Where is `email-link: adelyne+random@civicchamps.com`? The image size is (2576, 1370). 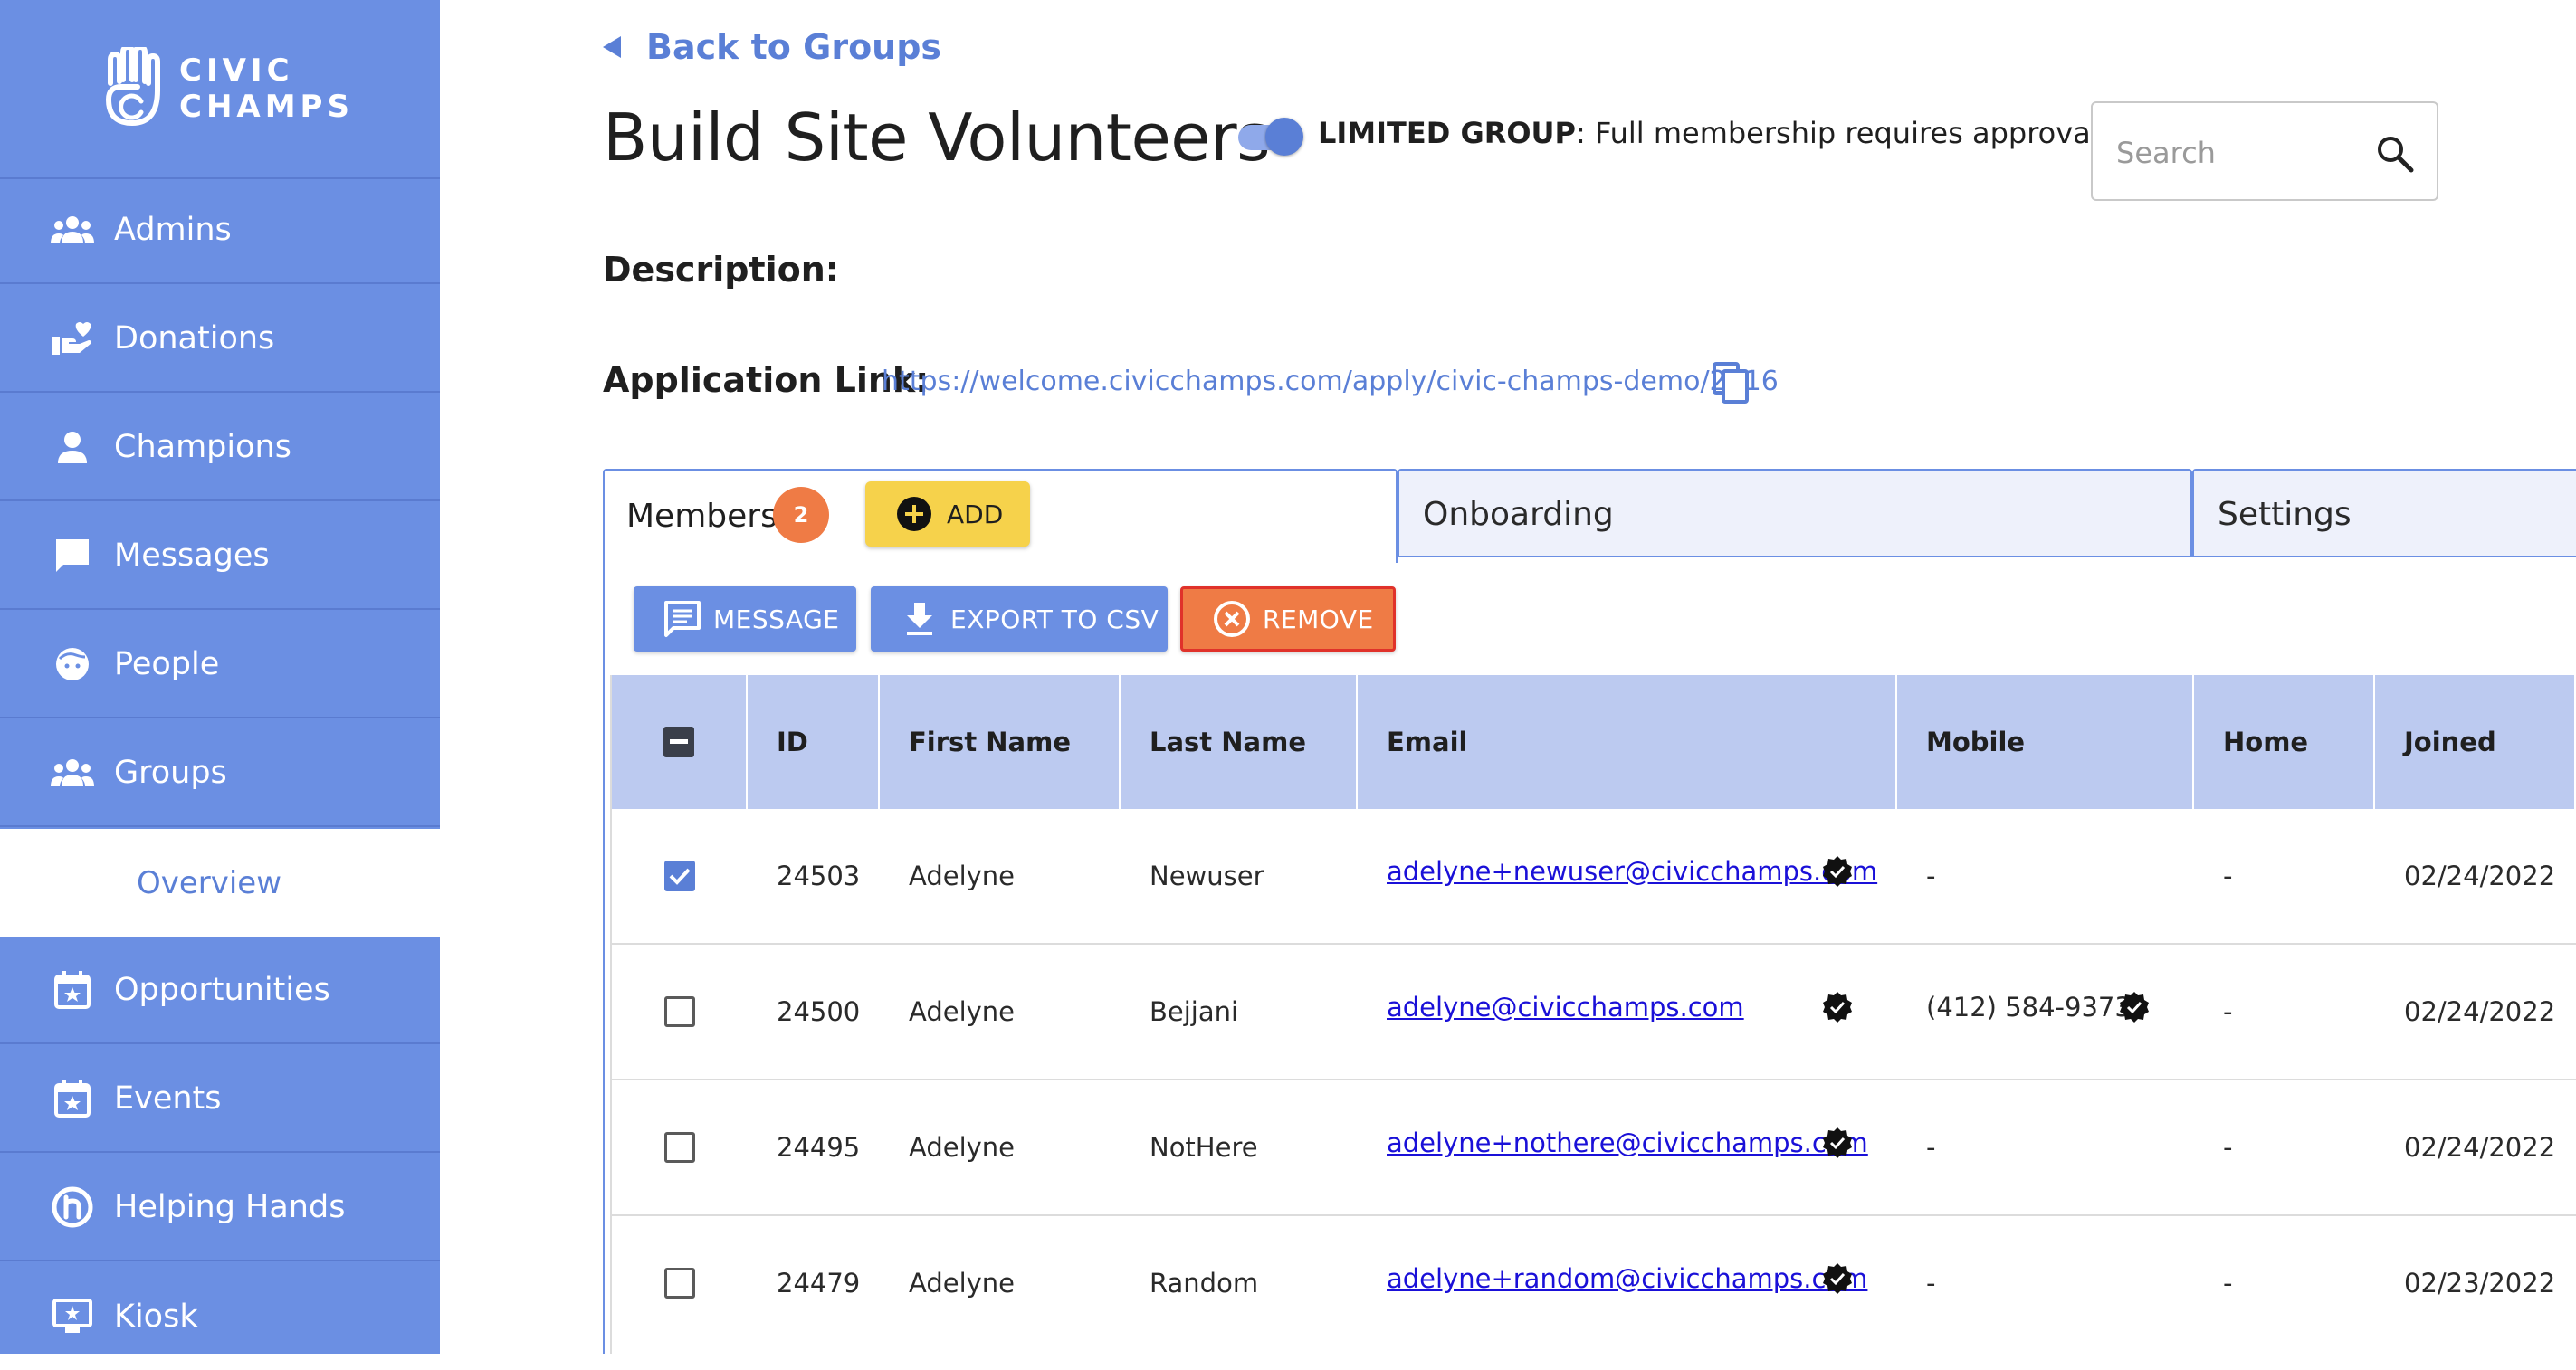
email-link: adelyne+random@civicchamps.com is located at coordinates (1627, 1278).